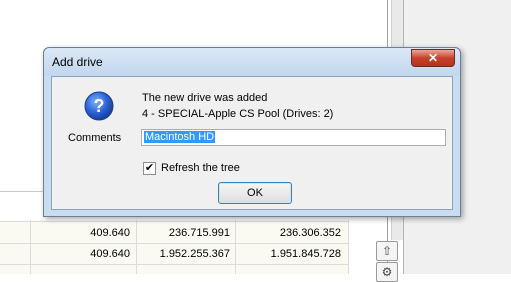  What do you see at coordinates (194, 254) in the screenshot?
I see `table-cell: 1.952.255.367` at bounding box center [194, 254].